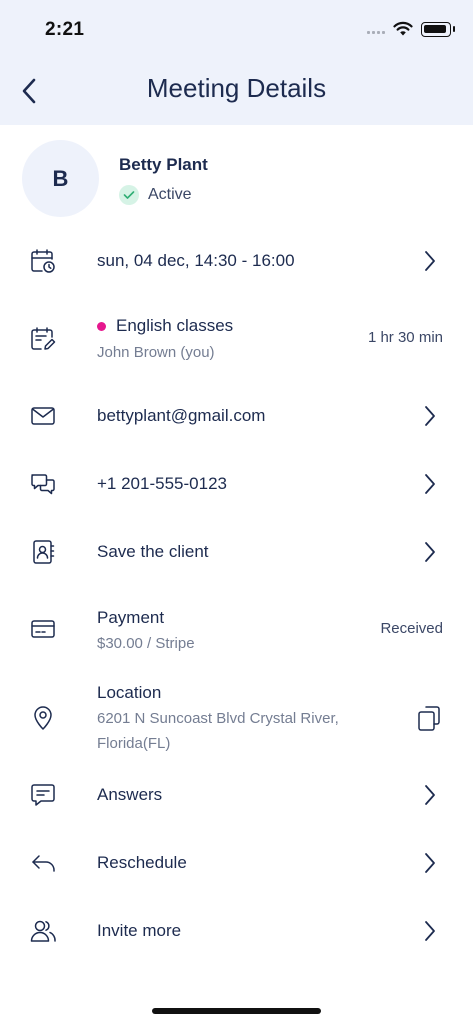  What do you see at coordinates (43, 629) in the screenshot?
I see `credit-card-icon` at bounding box center [43, 629].